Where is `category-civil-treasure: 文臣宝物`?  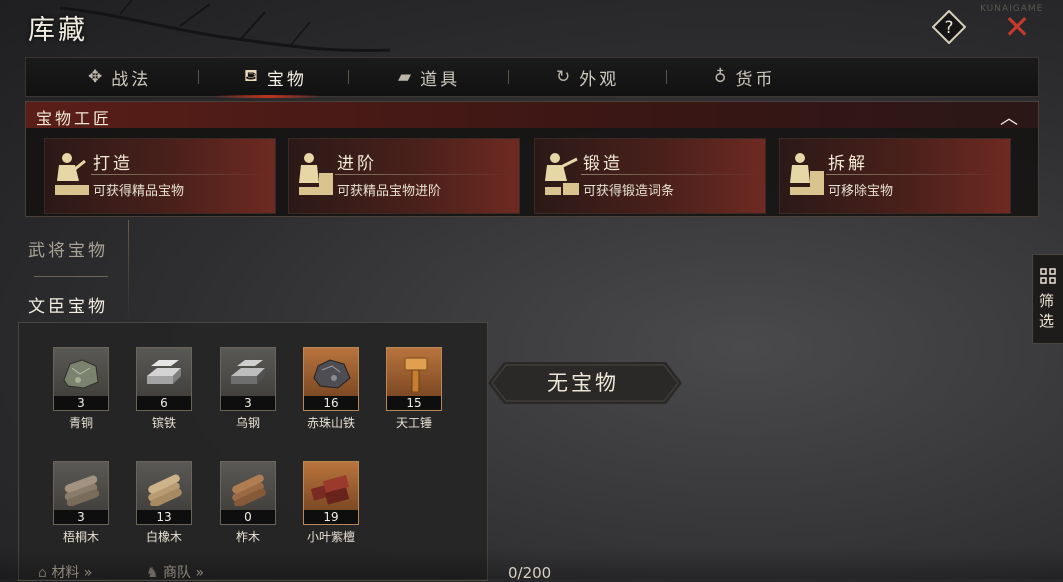
category-civil-treasure: 文臣宝物 is located at coordinates (68, 304).